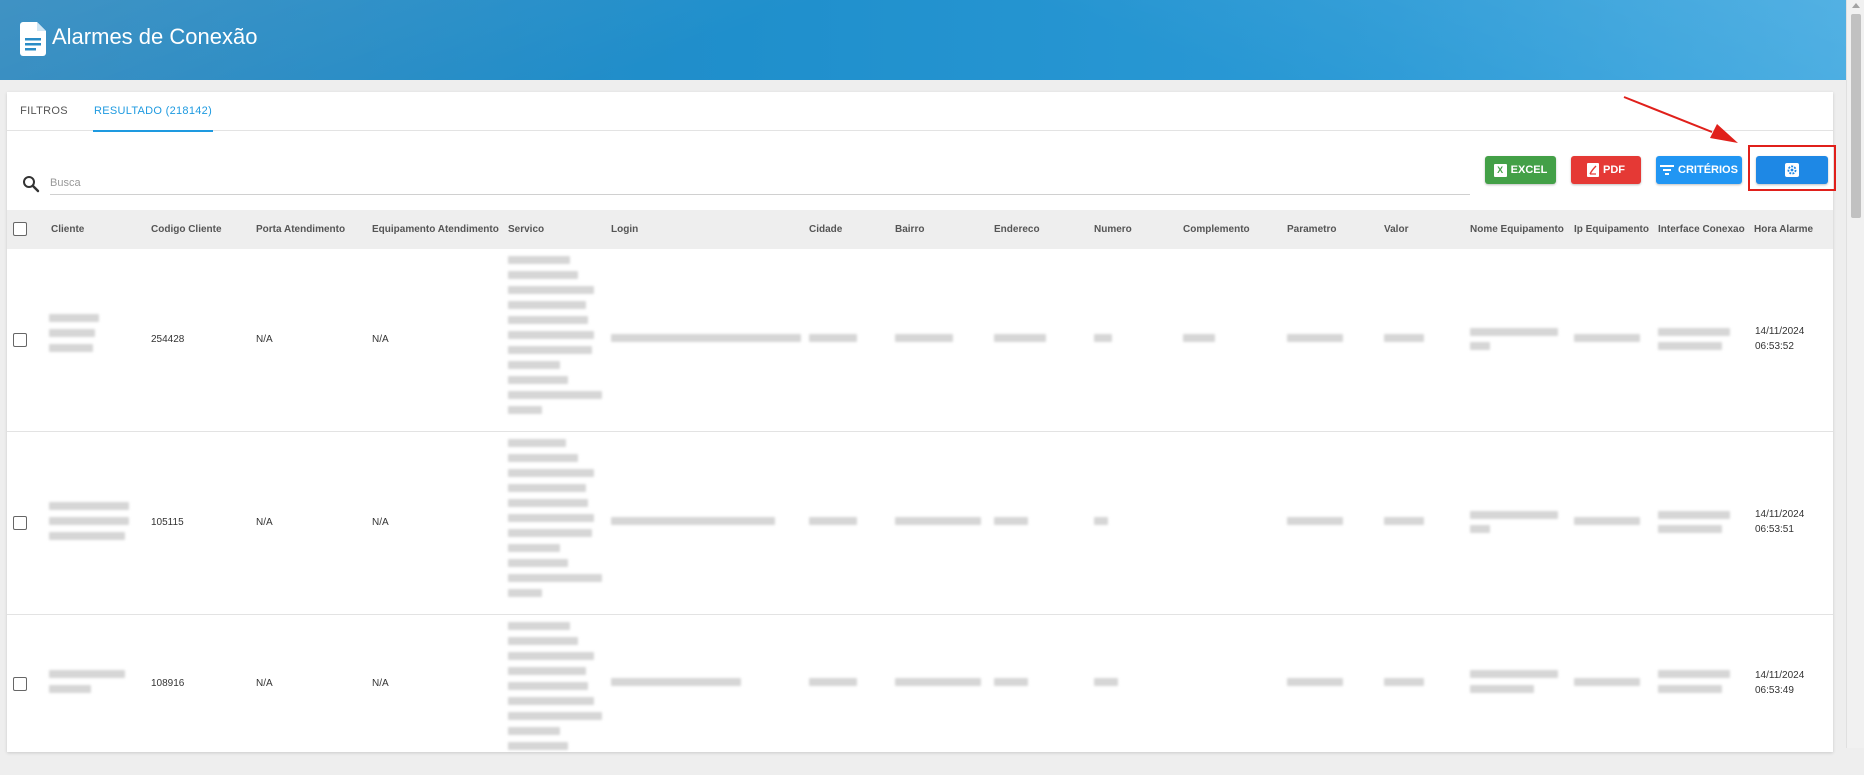 The image size is (1864, 775). Describe the element at coordinates (825, 229) in the screenshot. I see `column-header: Cidade` at that location.